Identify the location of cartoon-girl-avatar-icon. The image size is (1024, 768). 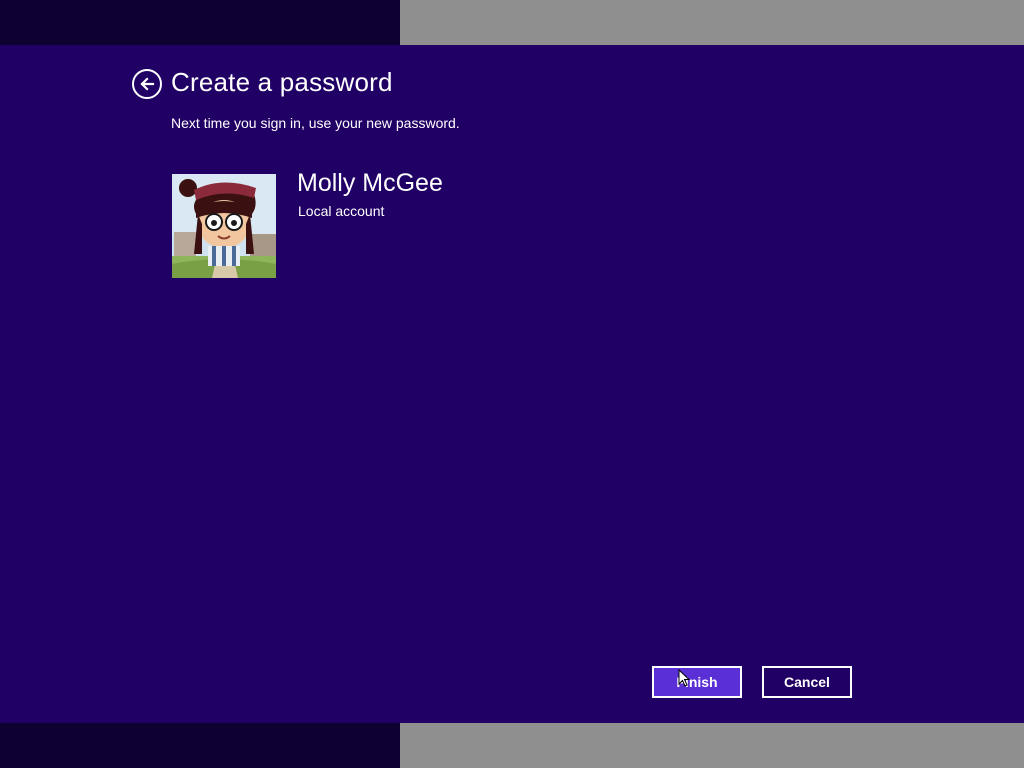
(224, 226).